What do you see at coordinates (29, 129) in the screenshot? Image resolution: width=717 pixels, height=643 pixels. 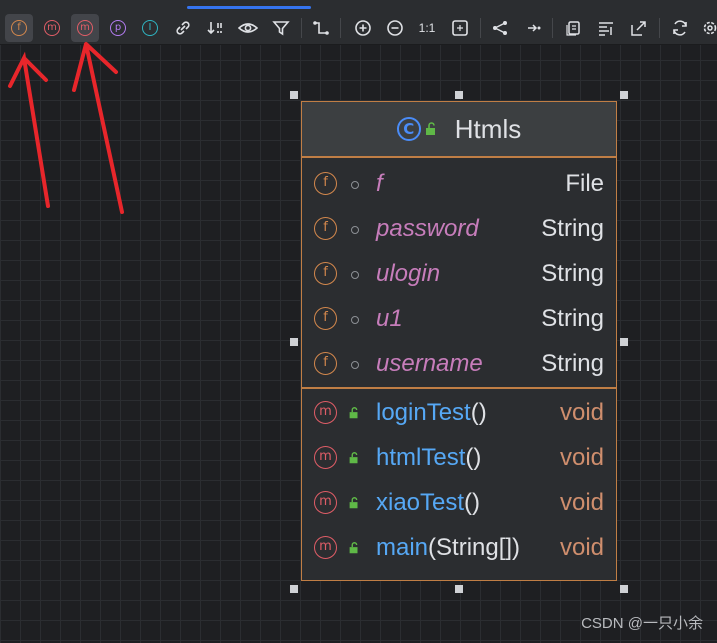 I see `red-arrow-left` at bounding box center [29, 129].